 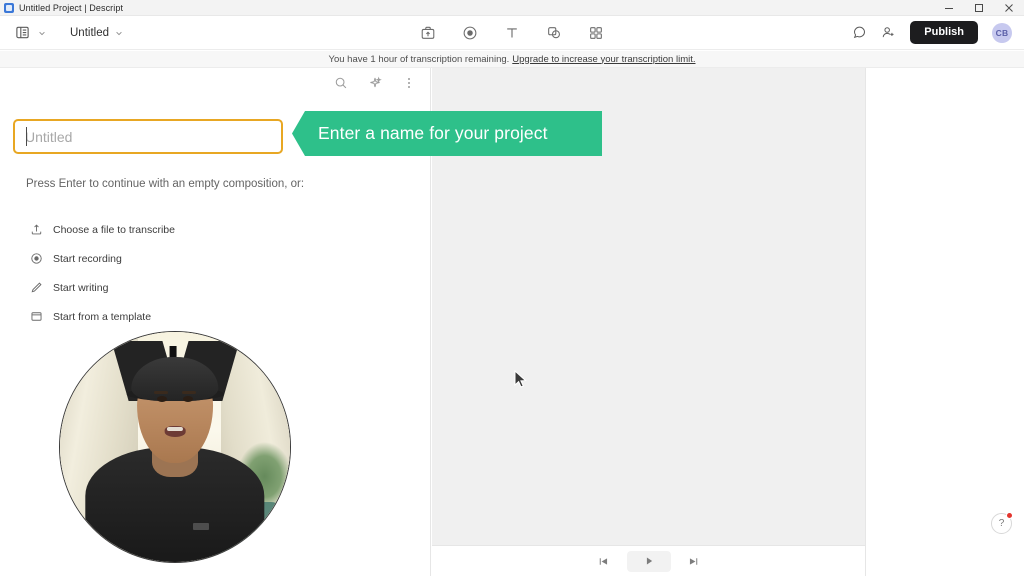 I want to click on webcam-shirt-logo, so click(x=201, y=526).